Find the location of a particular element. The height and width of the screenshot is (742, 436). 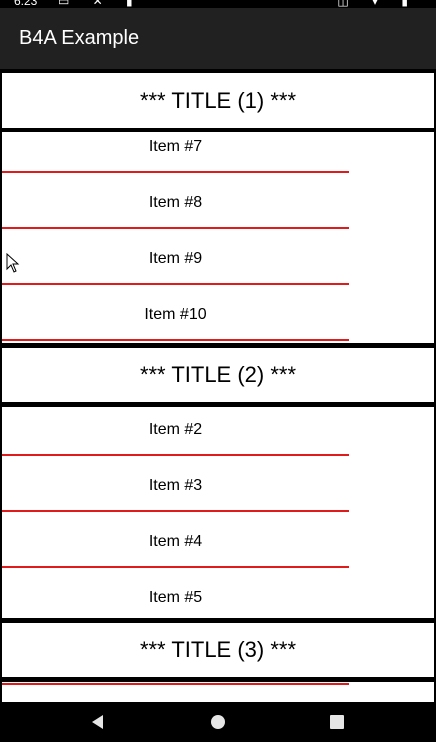

section-title-3-label: *** TITLE (3) *** is located at coordinates (218, 649).